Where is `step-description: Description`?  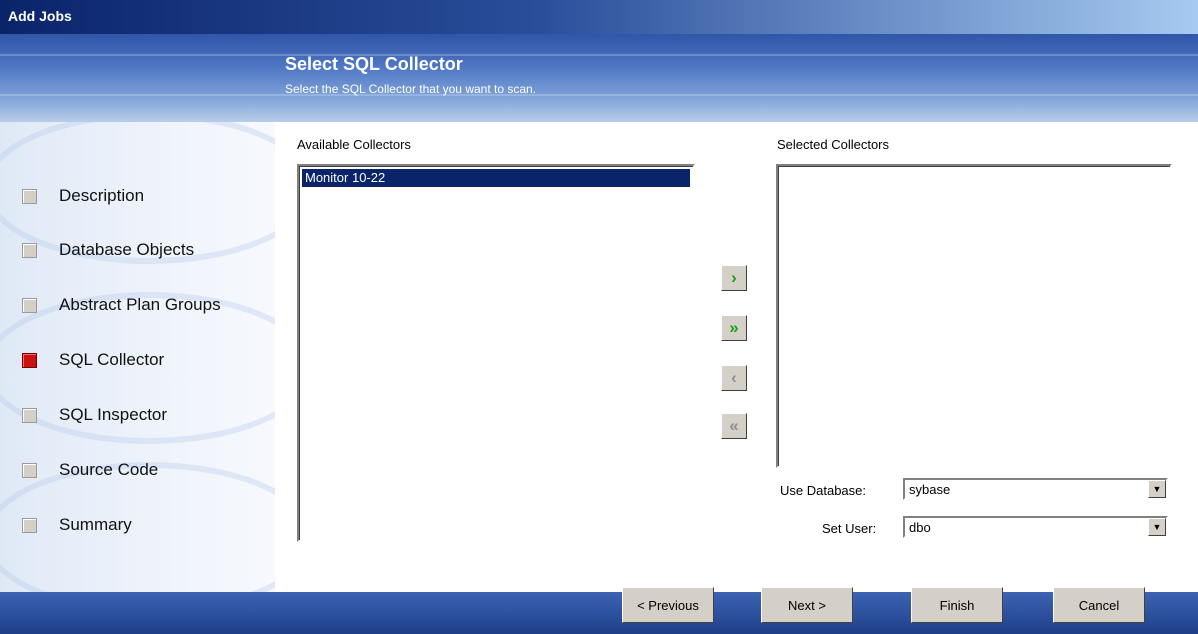
step-description: Description is located at coordinates (83, 196).